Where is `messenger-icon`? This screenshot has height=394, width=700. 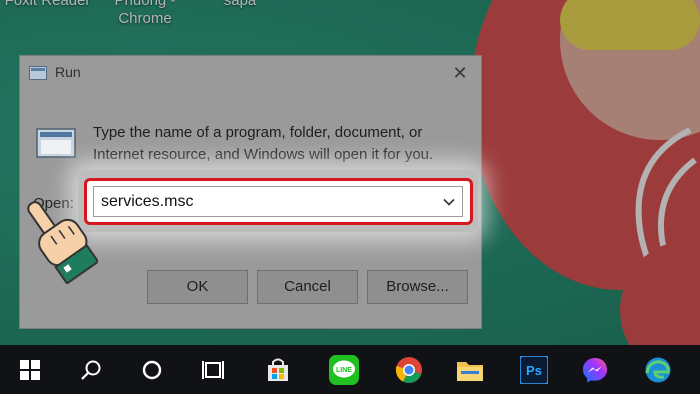
messenger-icon is located at coordinates (595, 370).